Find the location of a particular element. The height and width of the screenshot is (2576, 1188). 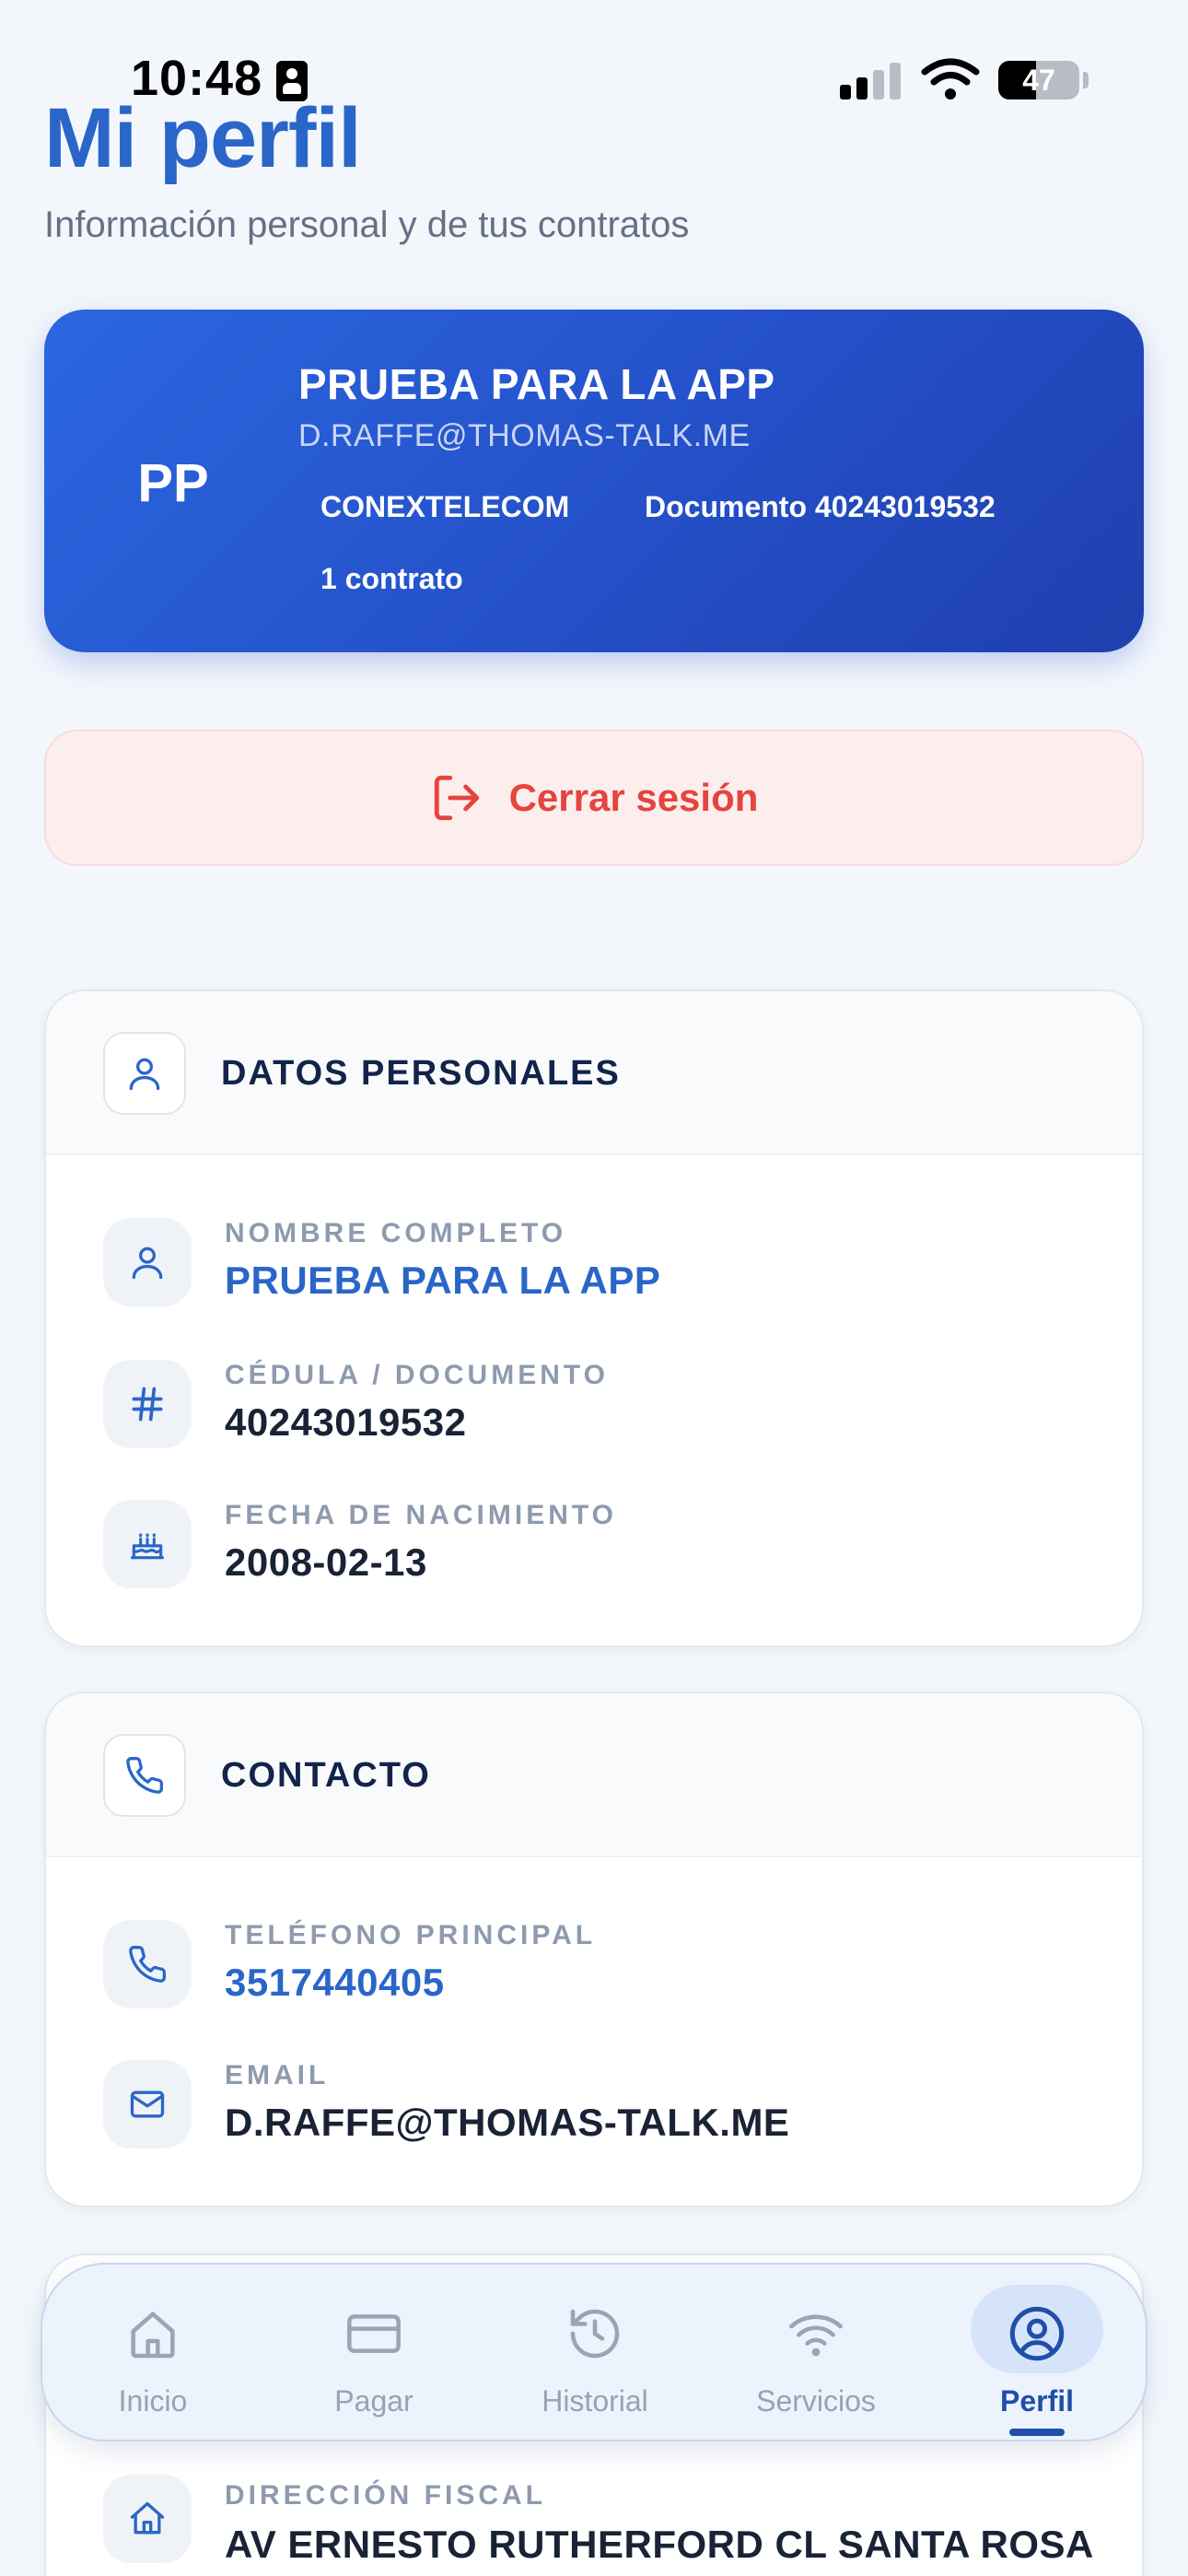

nav-label: Servicios is located at coordinates (816, 2401).